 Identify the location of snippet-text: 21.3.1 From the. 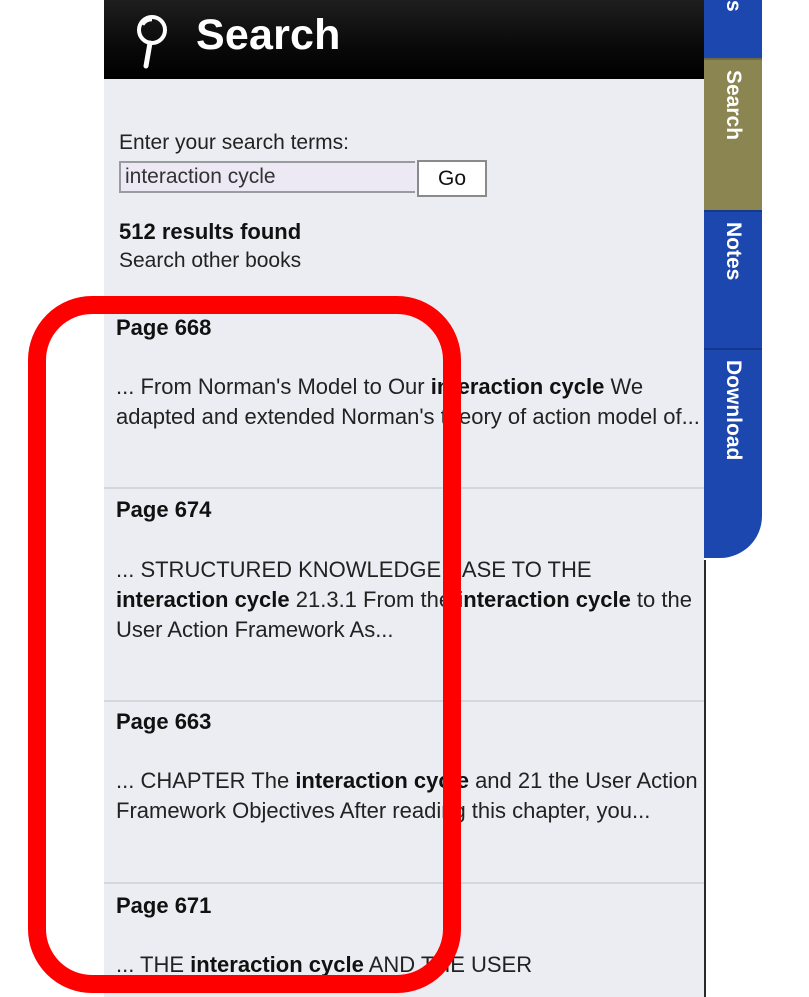
(373, 599).